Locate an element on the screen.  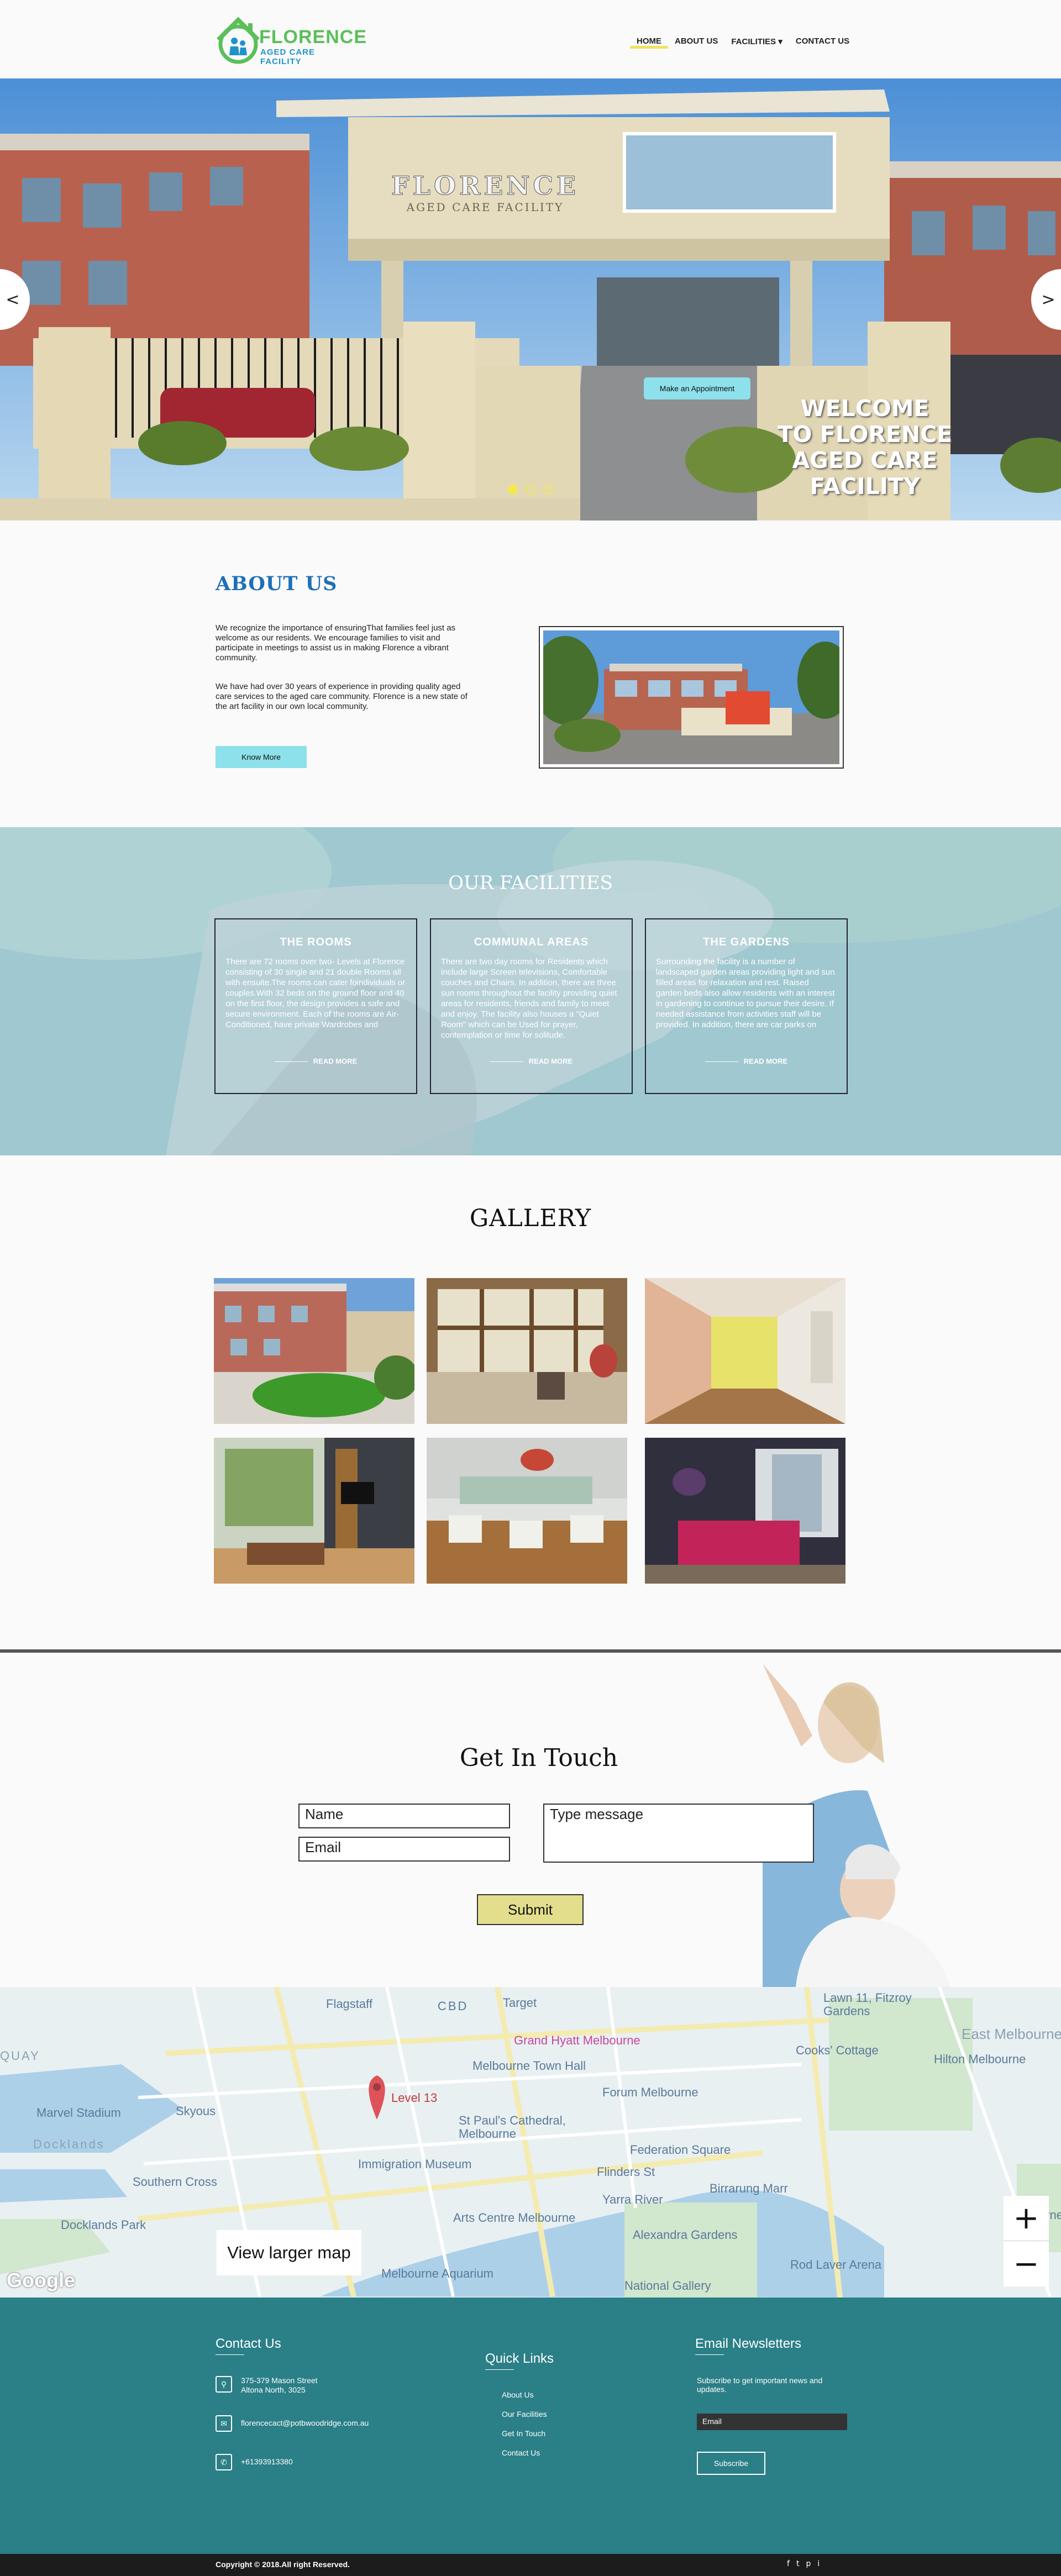
nav-facilities: FACILITIES ▾ is located at coordinates (756, 41).